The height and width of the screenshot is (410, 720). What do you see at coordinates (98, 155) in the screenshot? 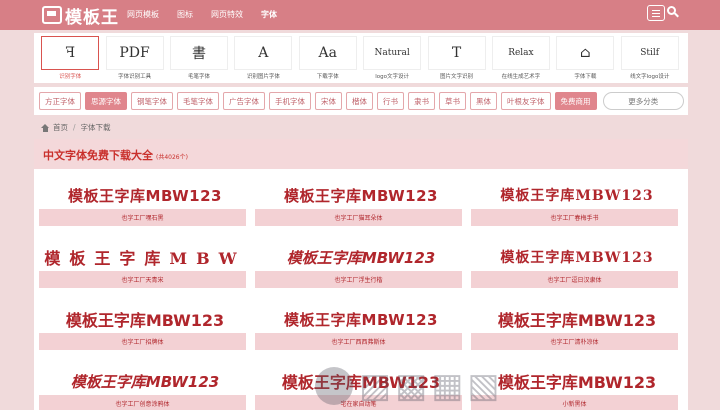
I see `section-title: 中文字体免费下载大全` at bounding box center [98, 155].